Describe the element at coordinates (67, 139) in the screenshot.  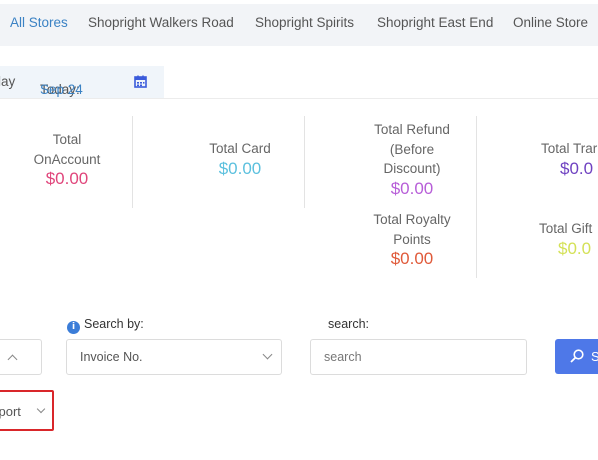
I see `stat-label: Total` at that location.